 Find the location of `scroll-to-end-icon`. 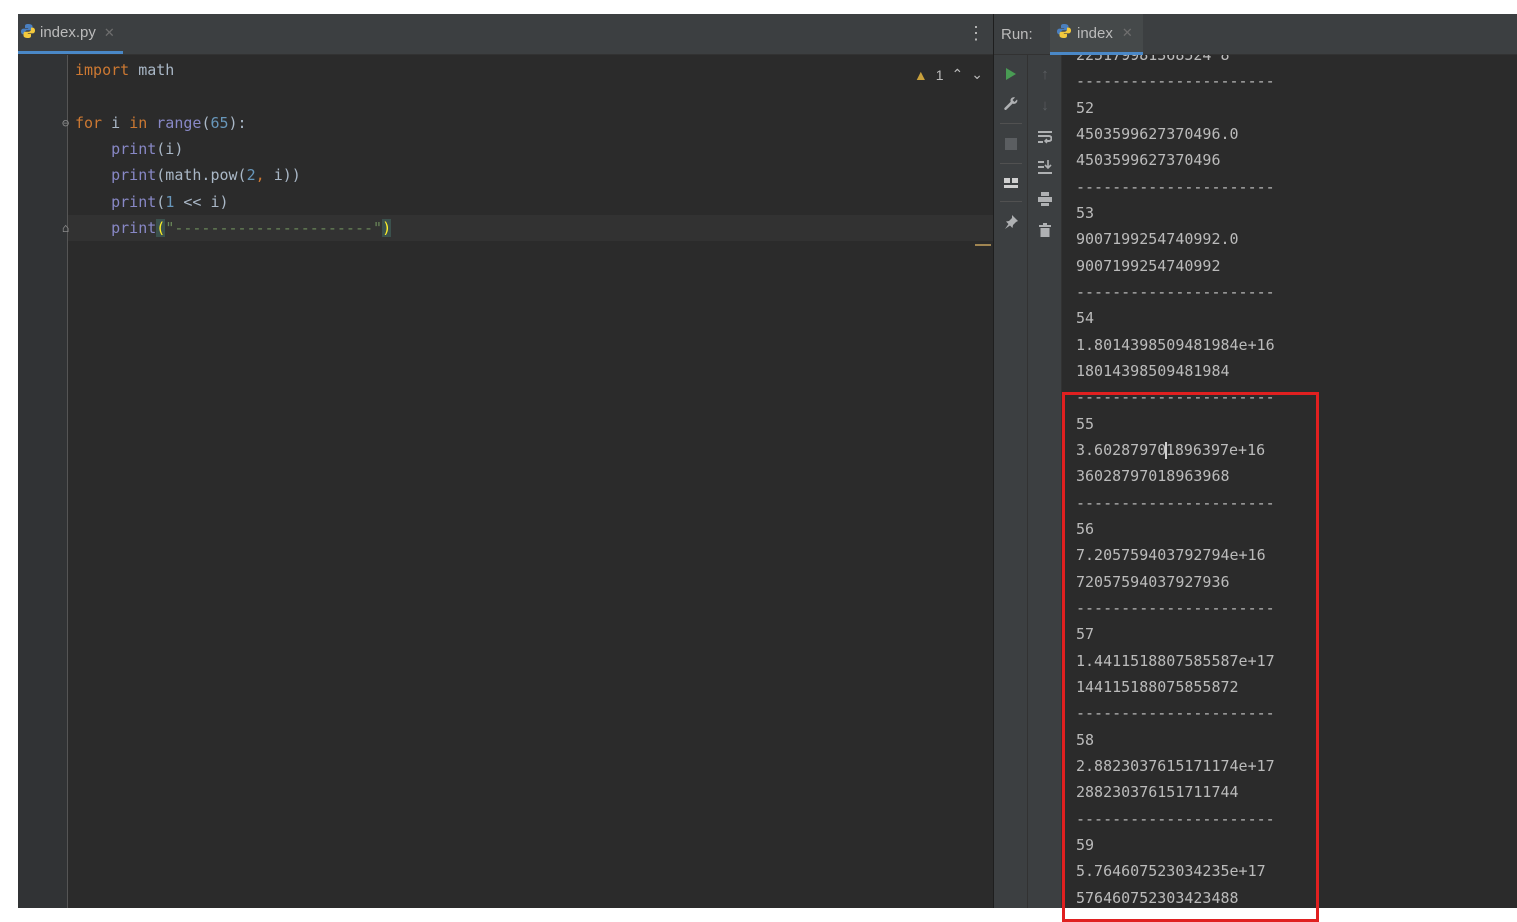

scroll-to-end-icon is located at coordinates (1045, 167).